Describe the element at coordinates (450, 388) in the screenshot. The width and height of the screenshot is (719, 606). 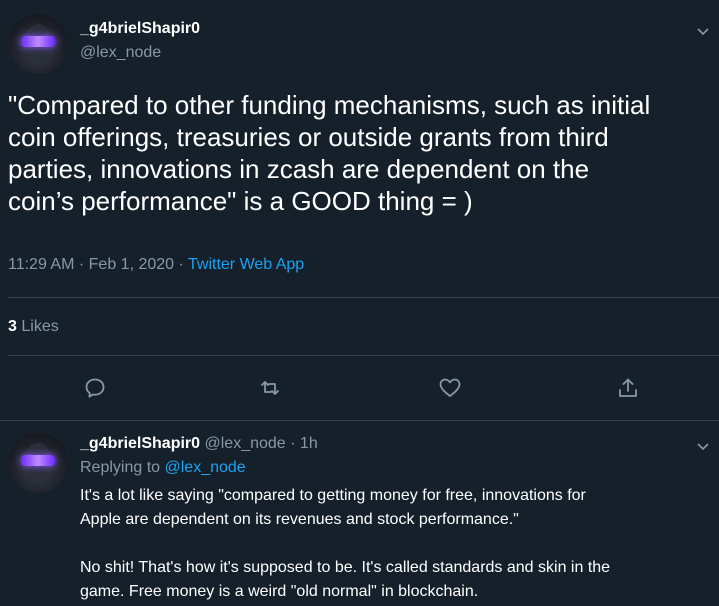
I see `like-icon` at that location.